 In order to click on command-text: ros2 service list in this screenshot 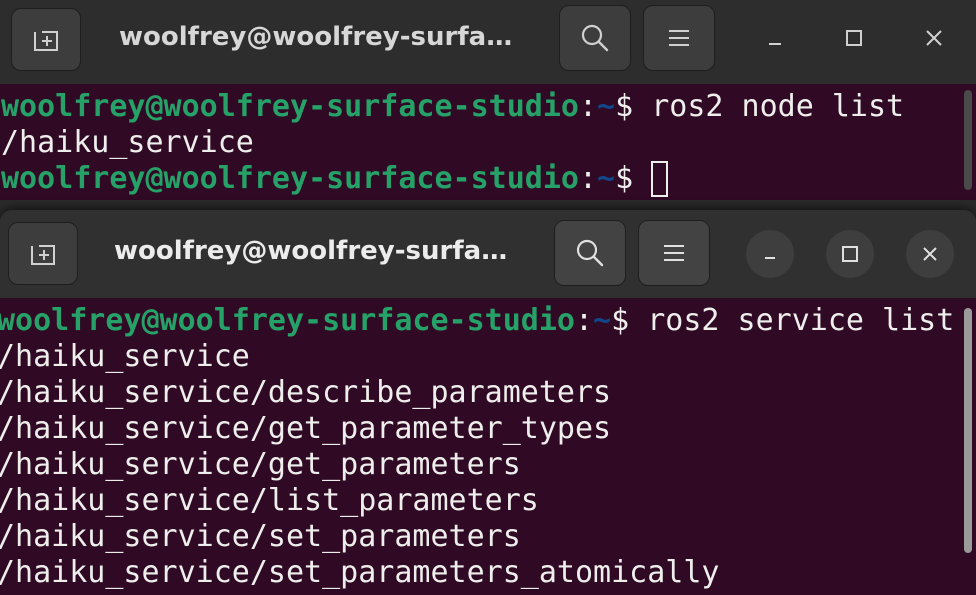, I will do `click(801, 320)`.